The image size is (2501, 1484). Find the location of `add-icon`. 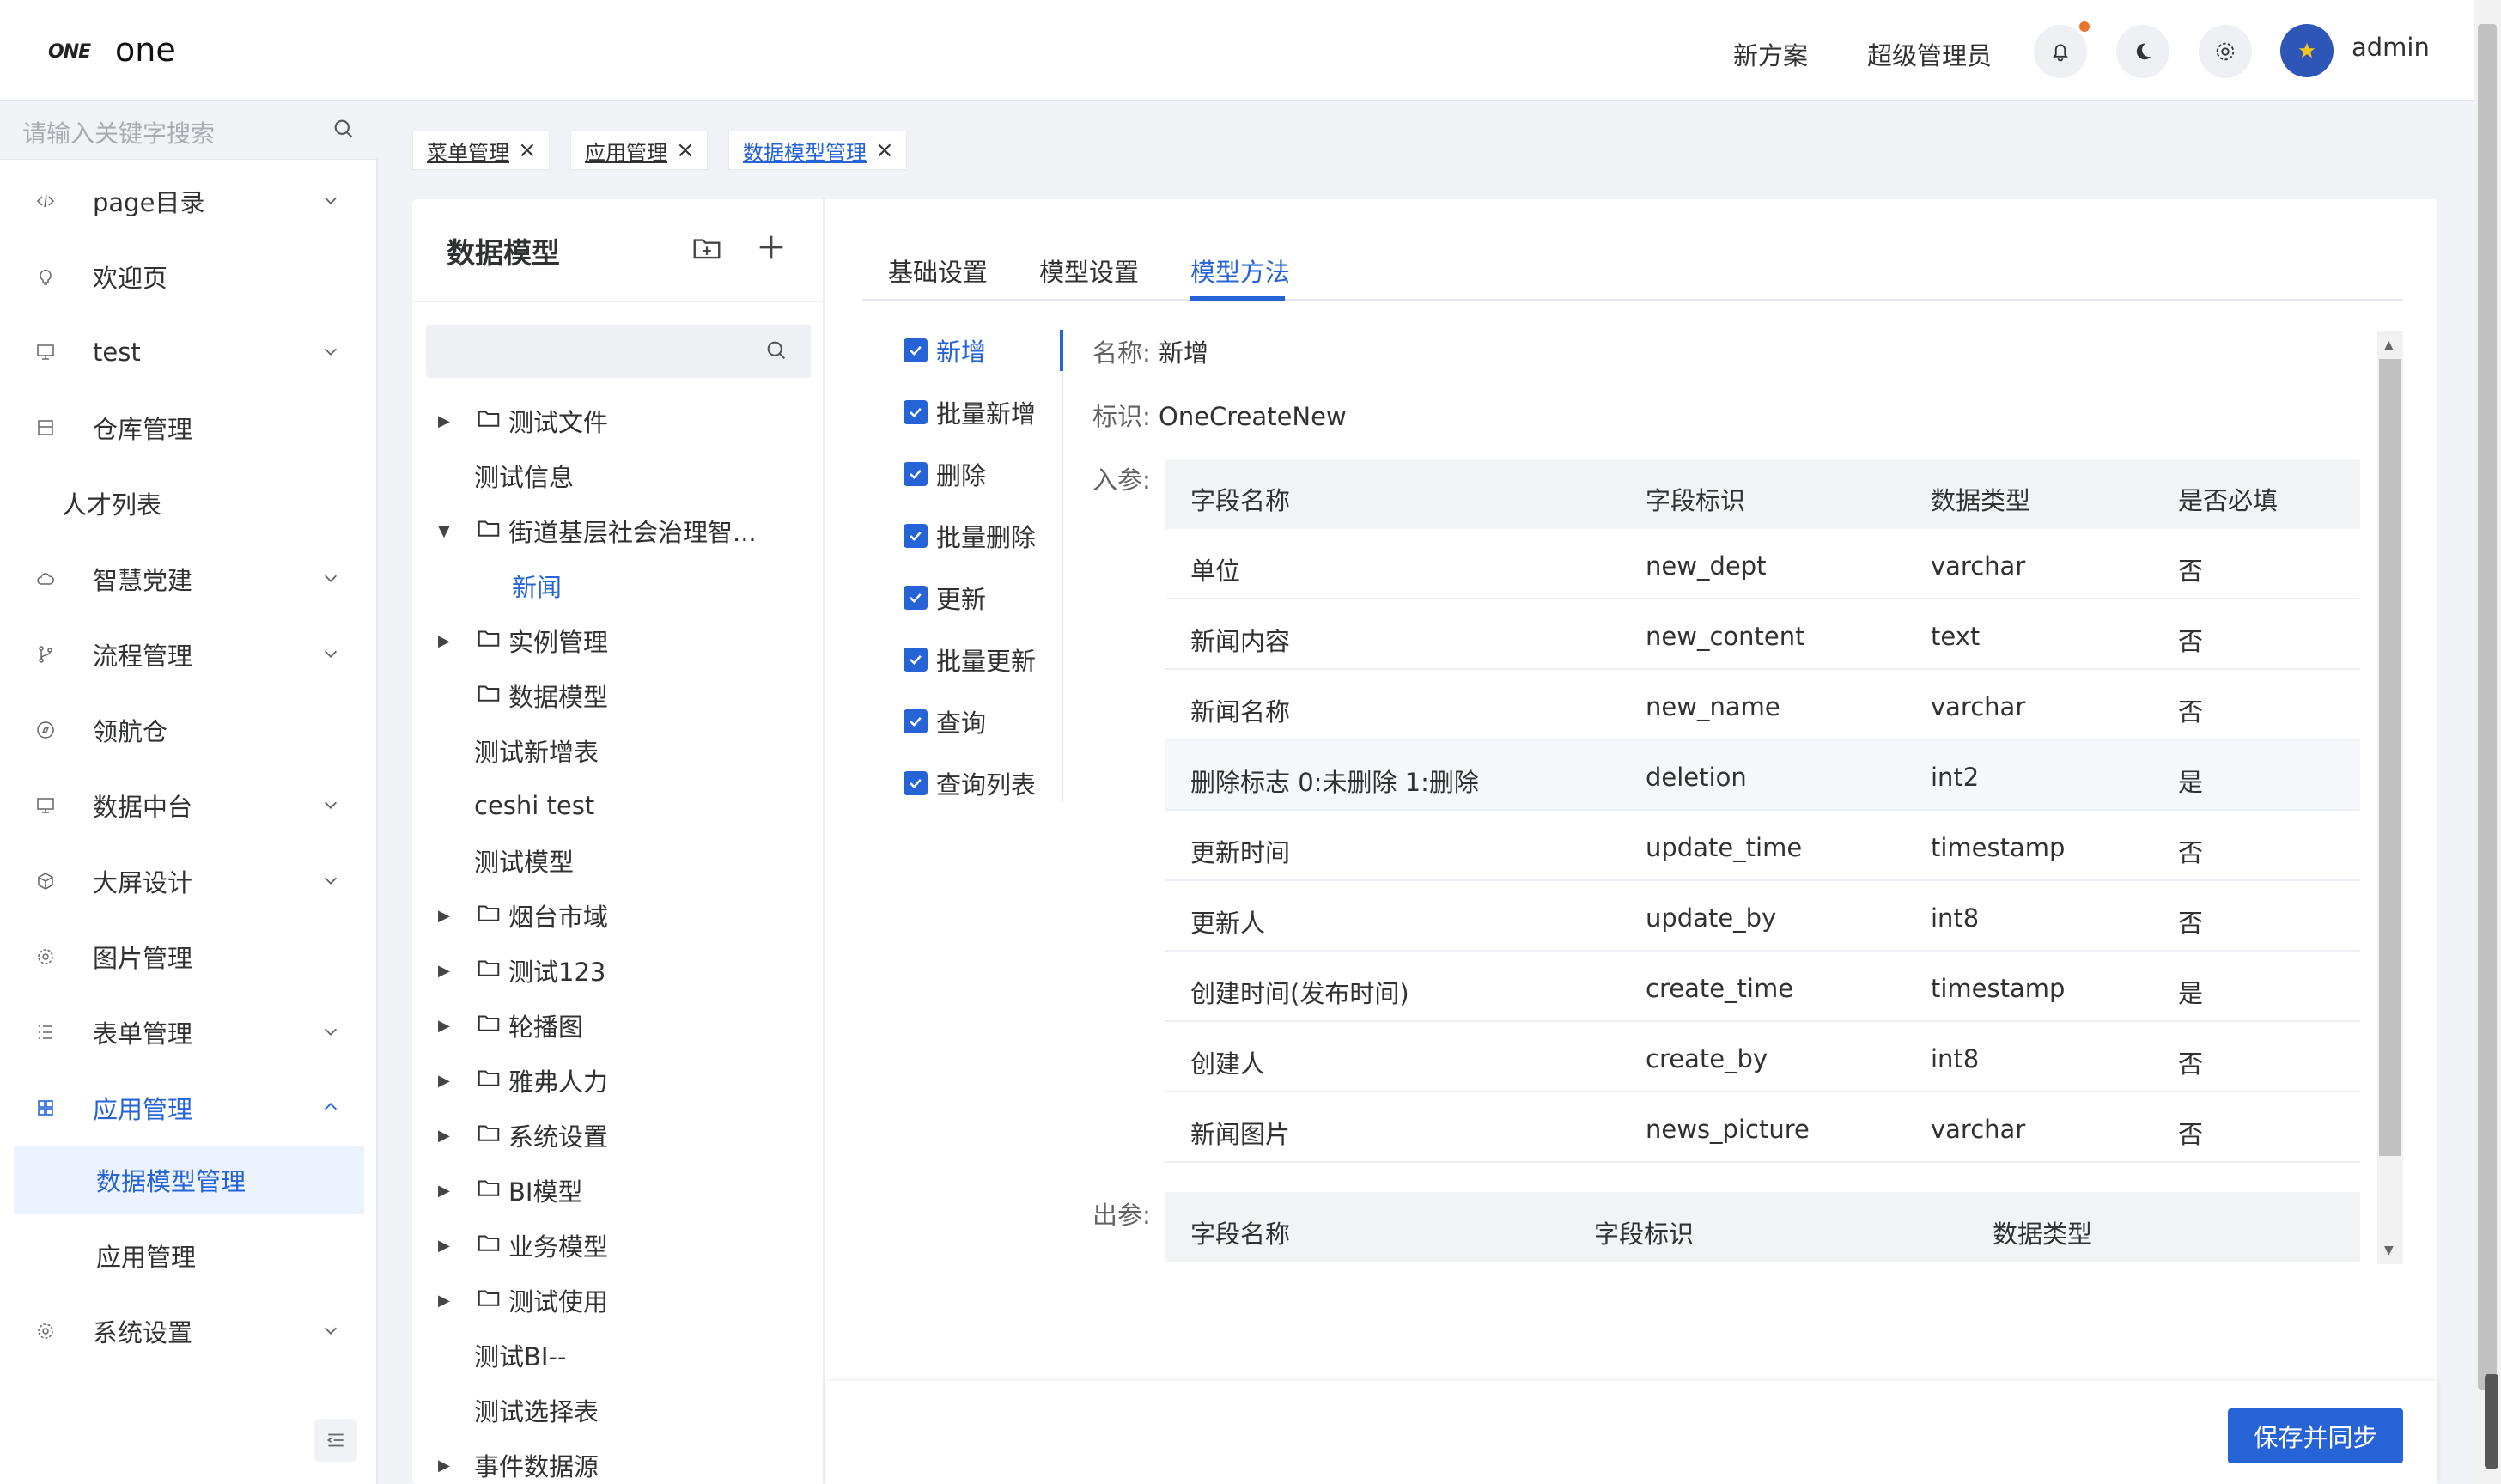

add-icon is located at coordinates (771, 251).